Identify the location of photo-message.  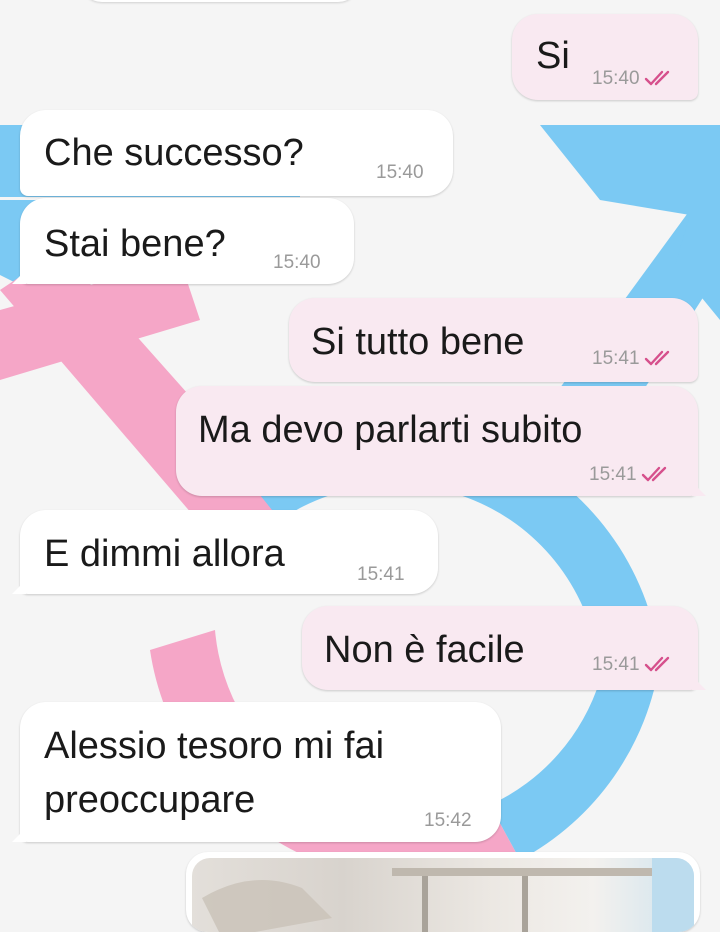
(443, 892).